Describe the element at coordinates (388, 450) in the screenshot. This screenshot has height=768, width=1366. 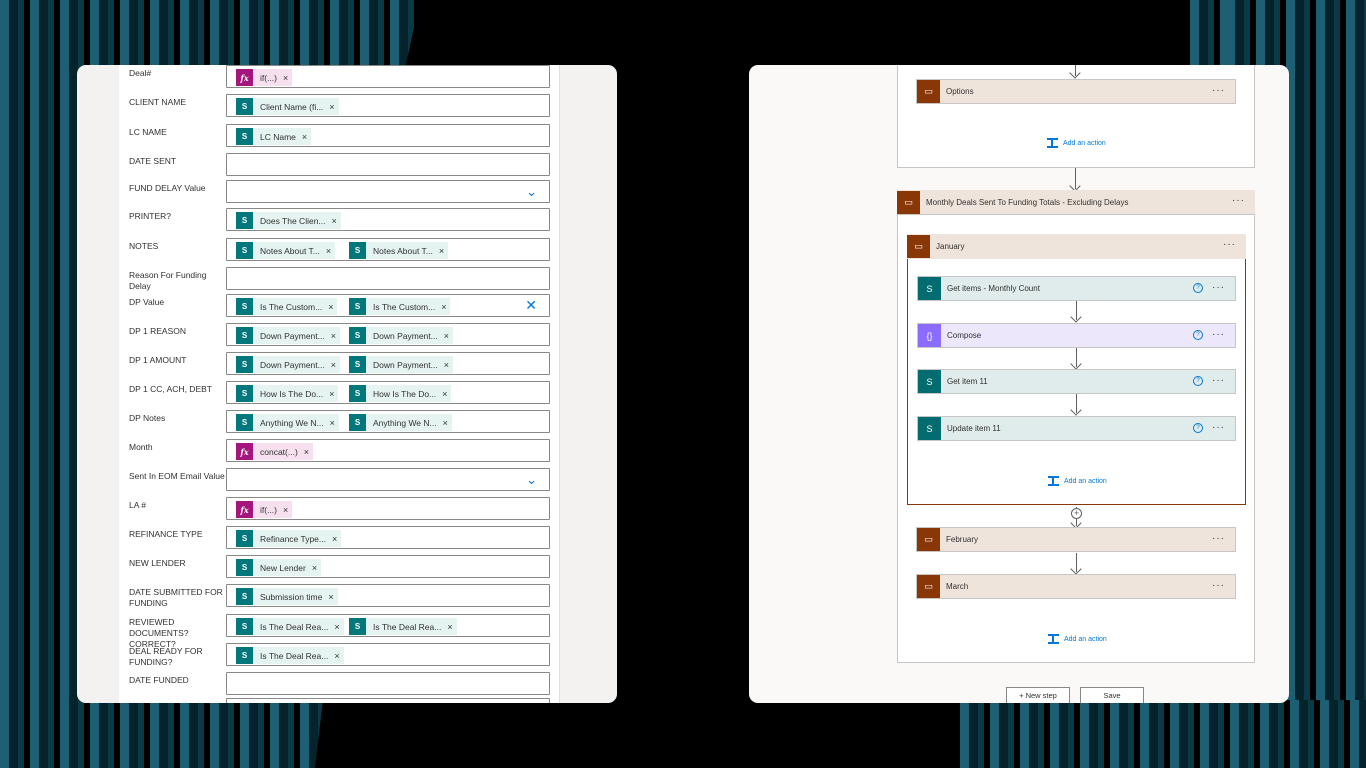
I see `input-field: fx concat(...) ×` at that location.